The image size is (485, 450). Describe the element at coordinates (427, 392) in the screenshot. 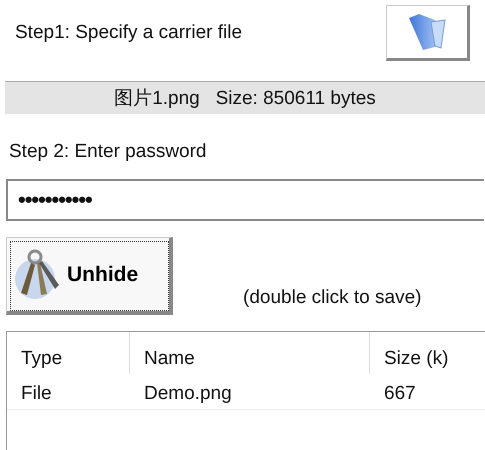

I see `table-cell: 667` at that location.